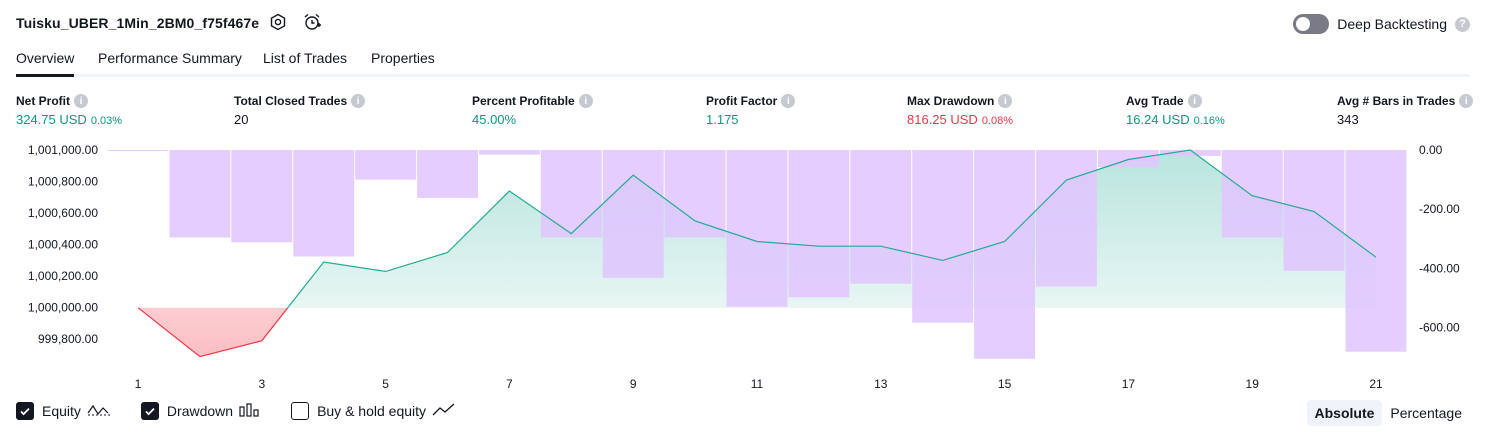  I want to click on stat-percent: 0.16%, so click(1209, 121).